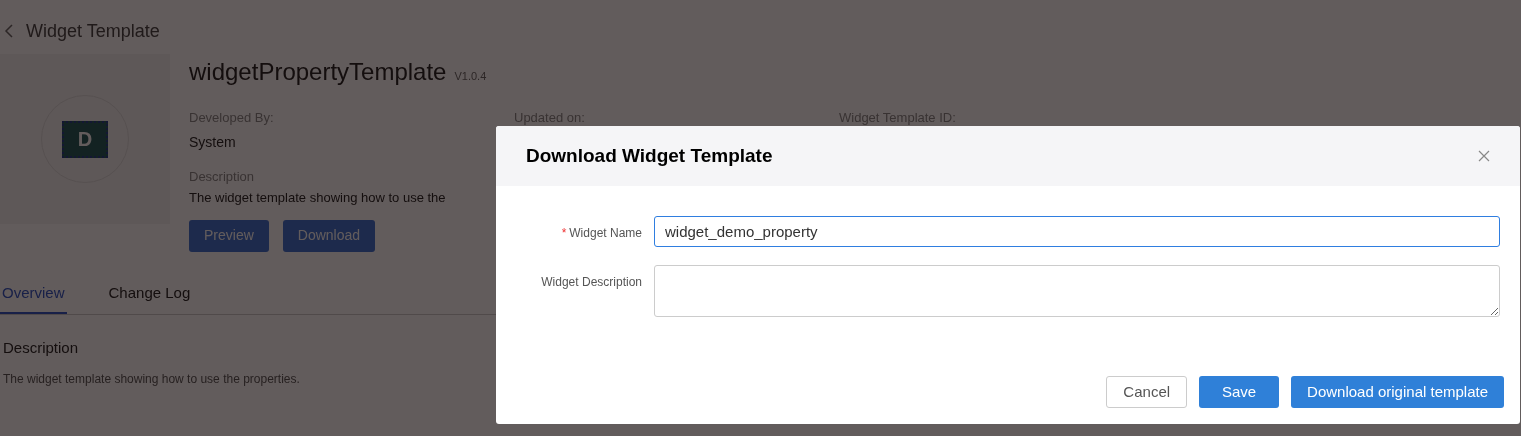  What do you see at coordinates (1484, 156) in the screenshot?
I see `close-icon` at bounding box center [1484, 156].